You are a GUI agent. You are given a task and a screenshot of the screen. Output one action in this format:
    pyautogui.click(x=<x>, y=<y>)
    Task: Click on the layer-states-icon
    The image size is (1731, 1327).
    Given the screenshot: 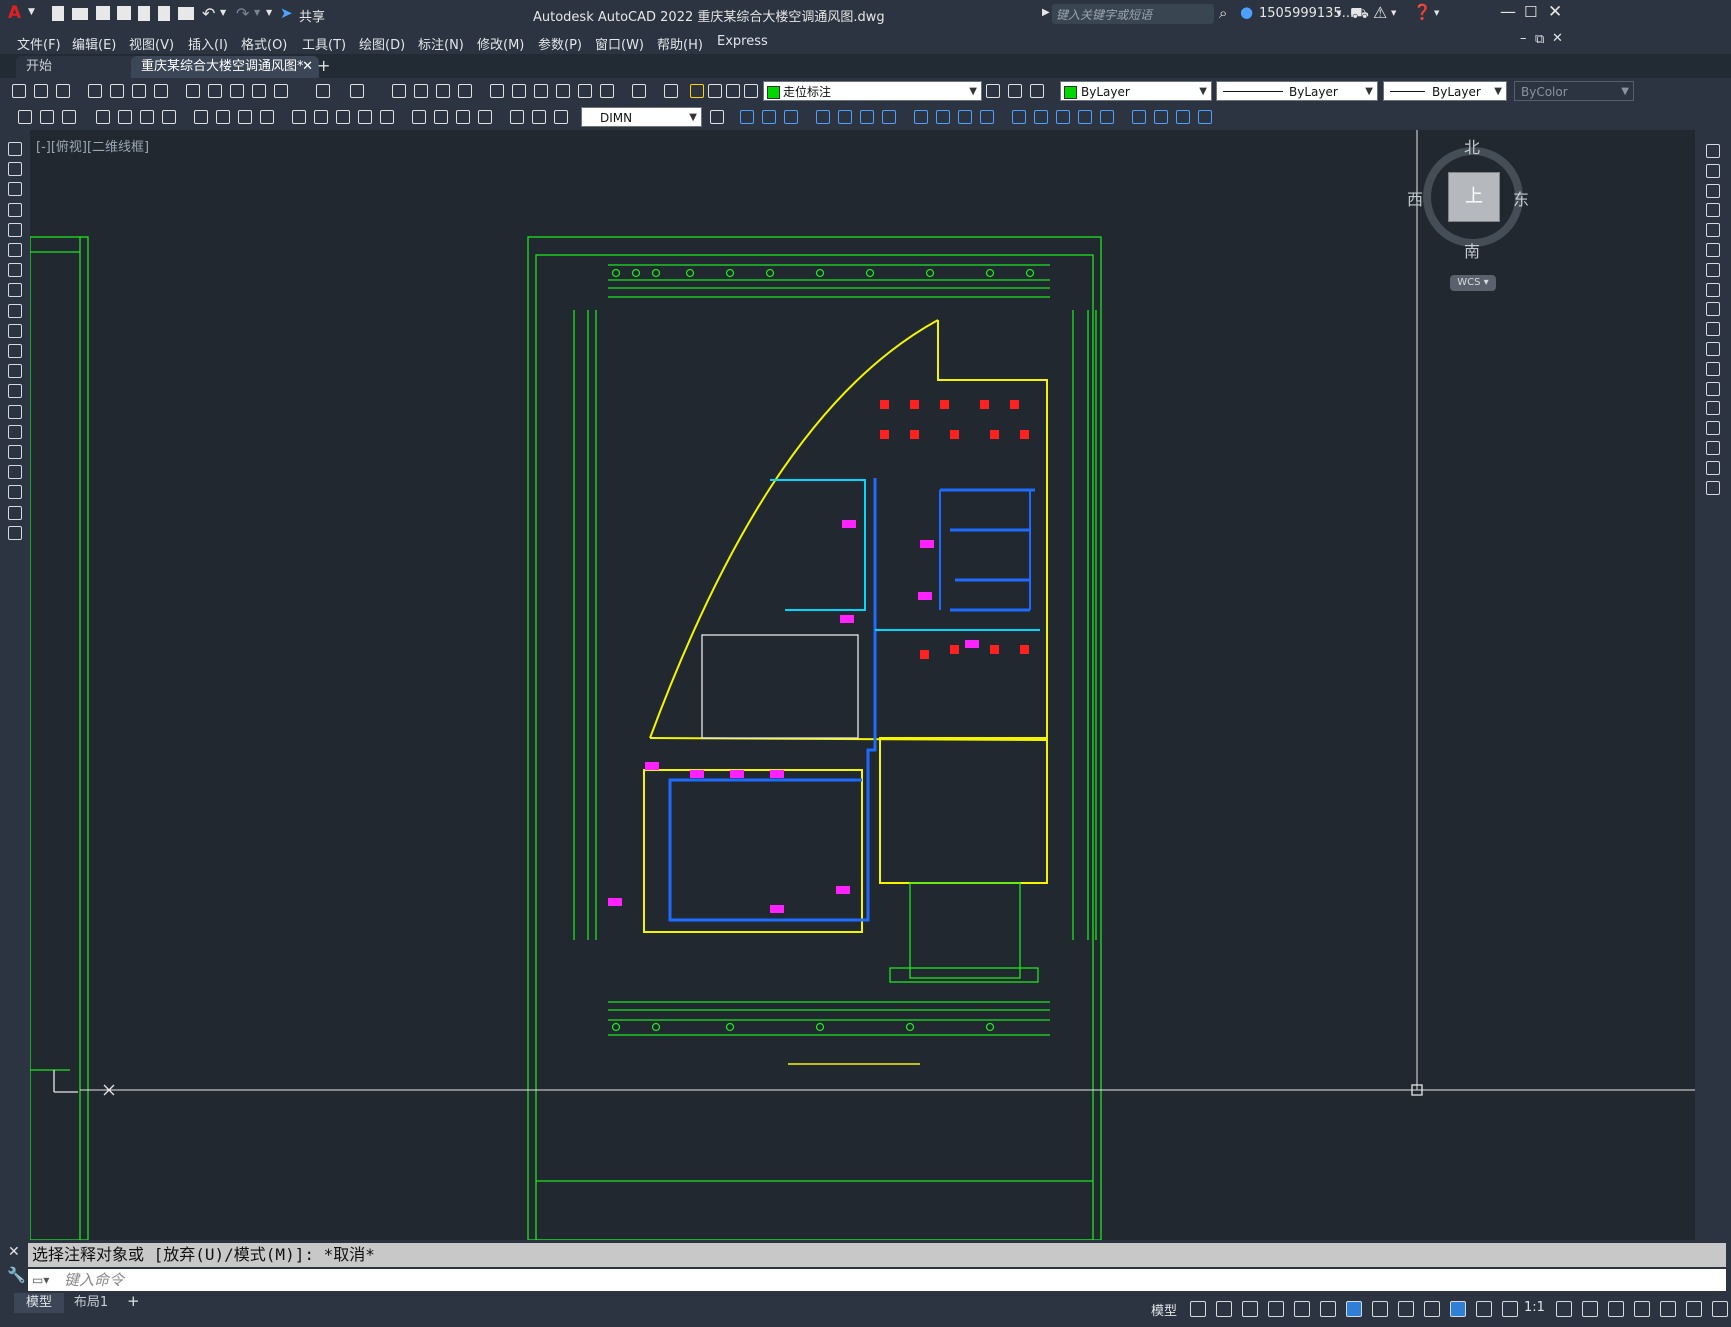 What is the action you would take?
    pyautogui.click(x=1037, y=91)
    